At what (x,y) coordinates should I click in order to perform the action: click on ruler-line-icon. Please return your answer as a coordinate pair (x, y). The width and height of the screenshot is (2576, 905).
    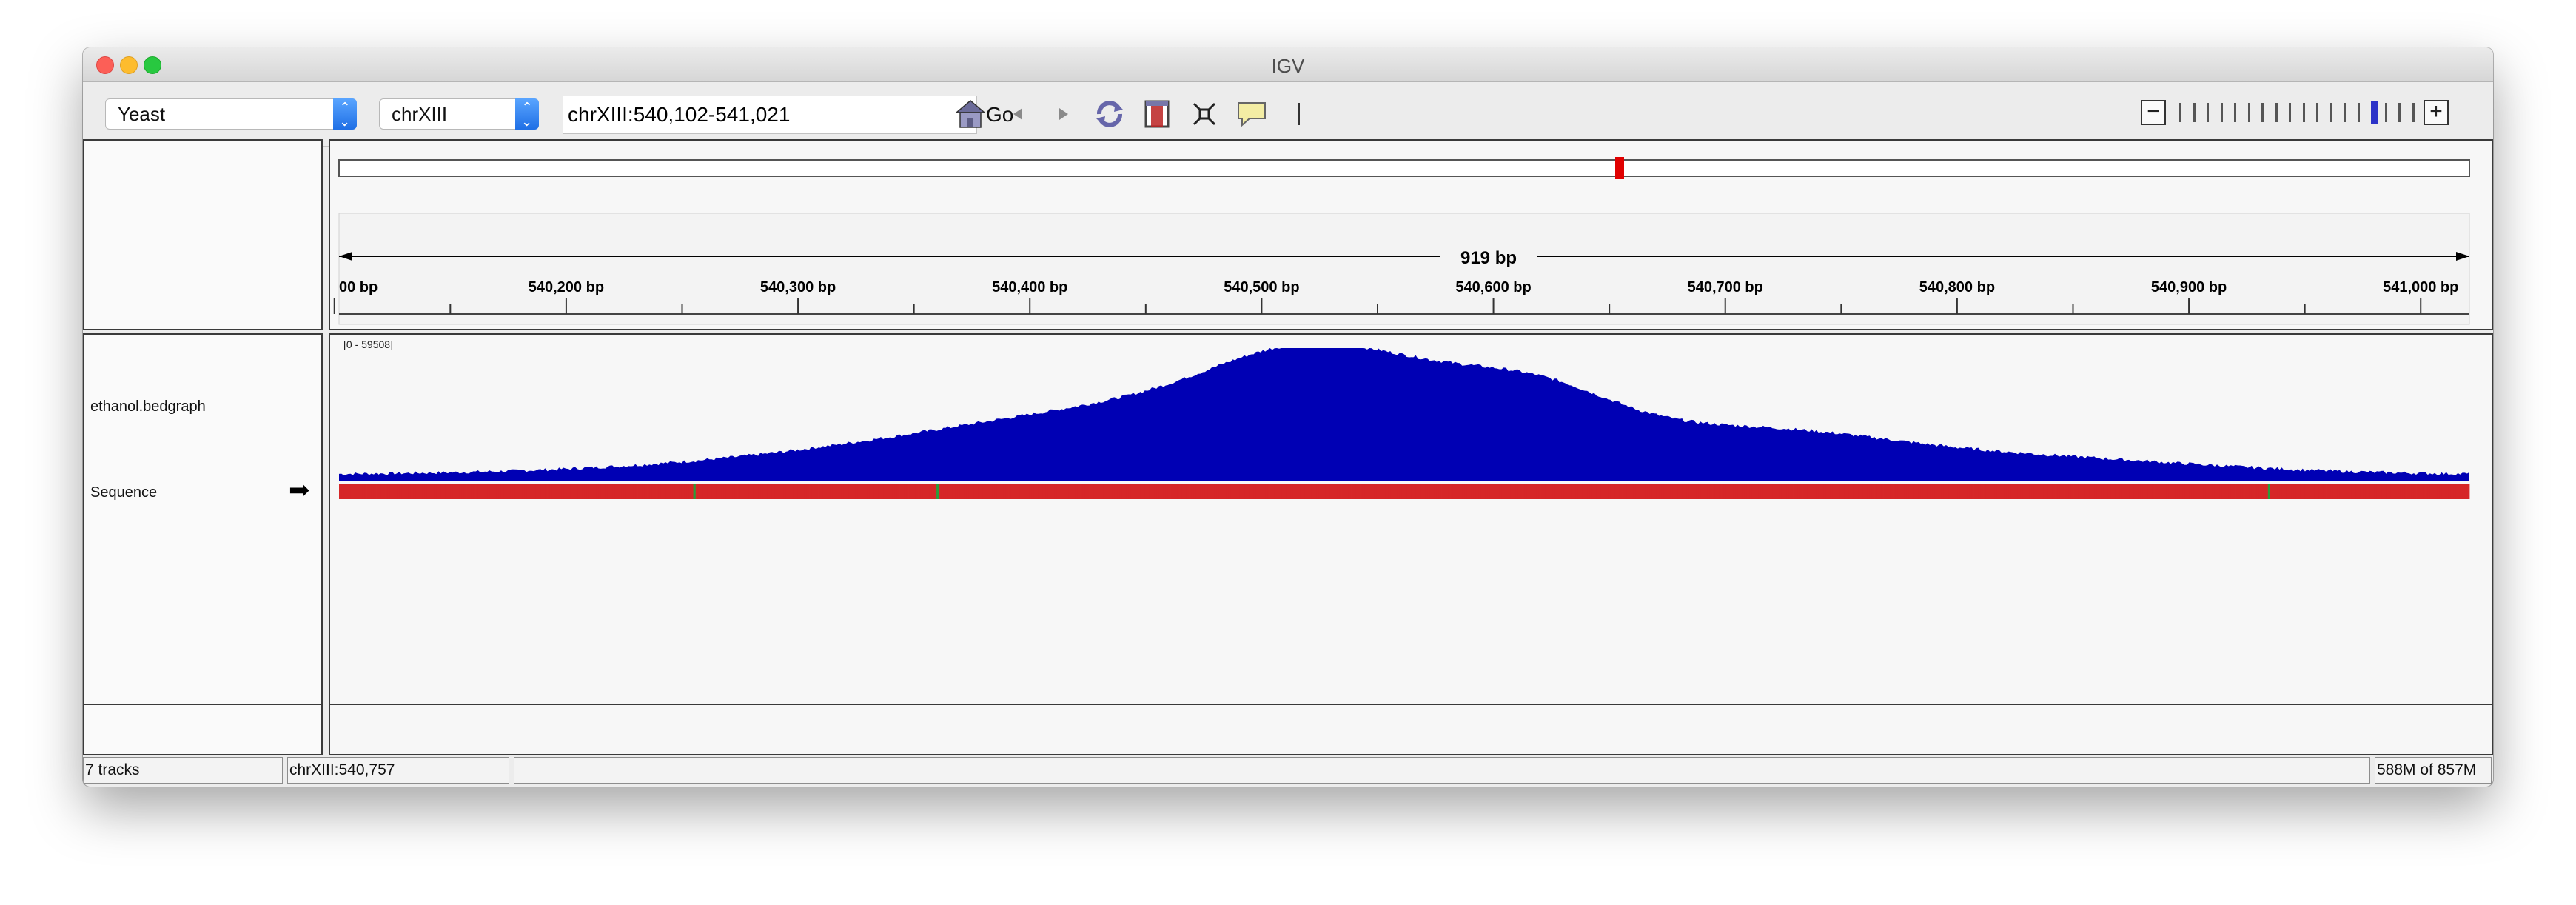
    Looking at the image, I should click on (1299, 114).